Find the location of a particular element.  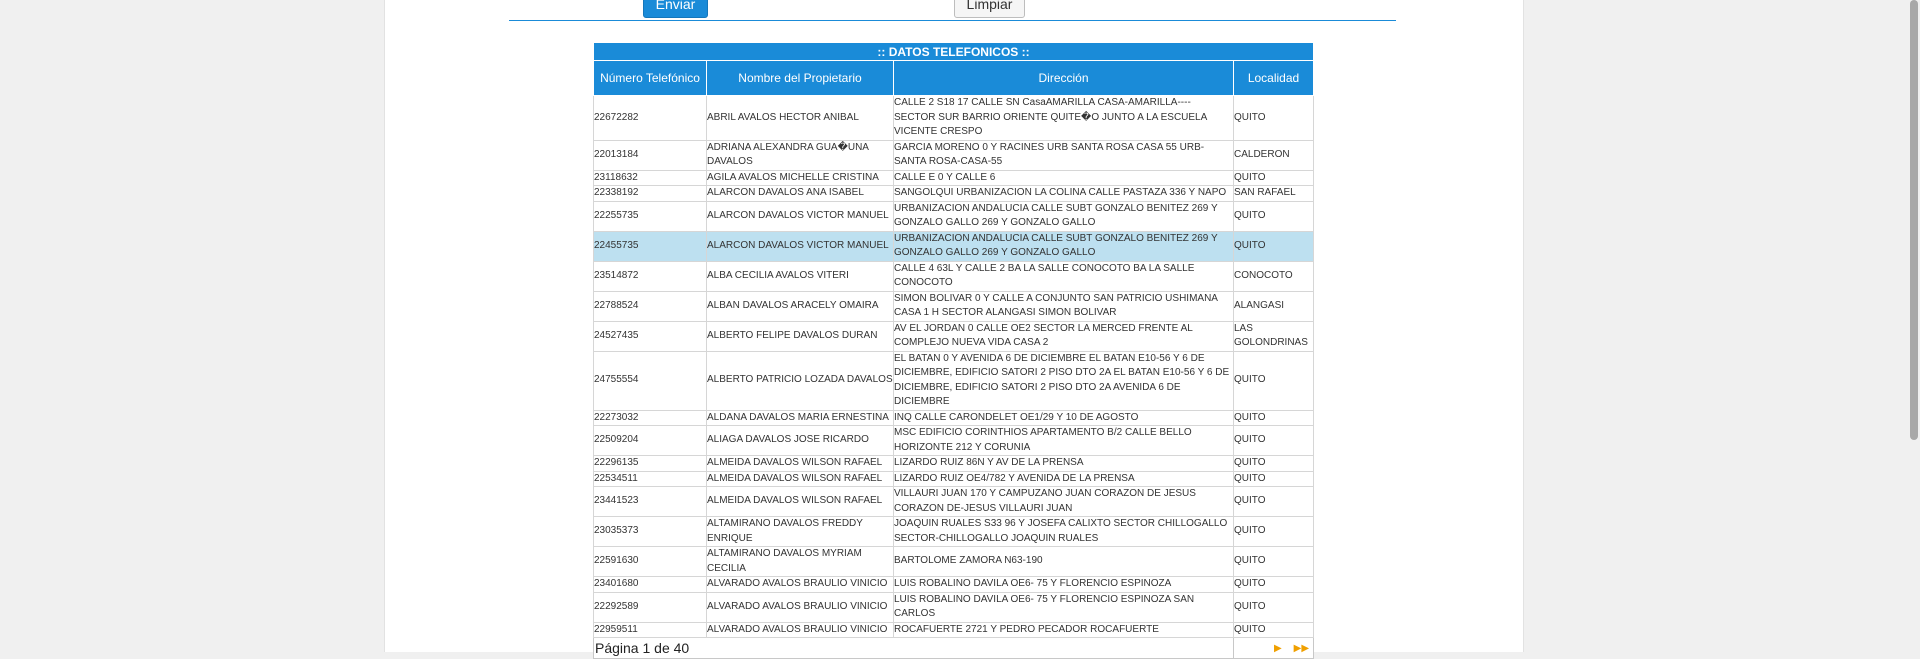

header-locality: Localidad is located at coordinates (1273, 78).